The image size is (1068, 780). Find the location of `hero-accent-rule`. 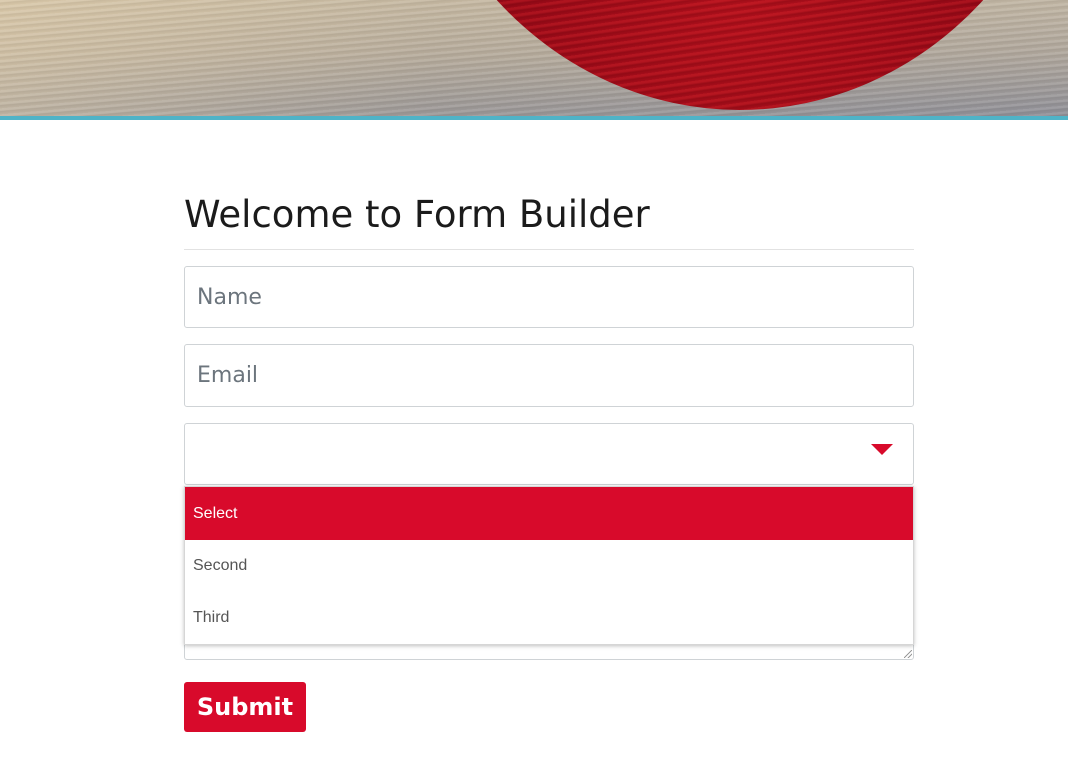

hero-accent-rule is located at coordinates (534, 118).